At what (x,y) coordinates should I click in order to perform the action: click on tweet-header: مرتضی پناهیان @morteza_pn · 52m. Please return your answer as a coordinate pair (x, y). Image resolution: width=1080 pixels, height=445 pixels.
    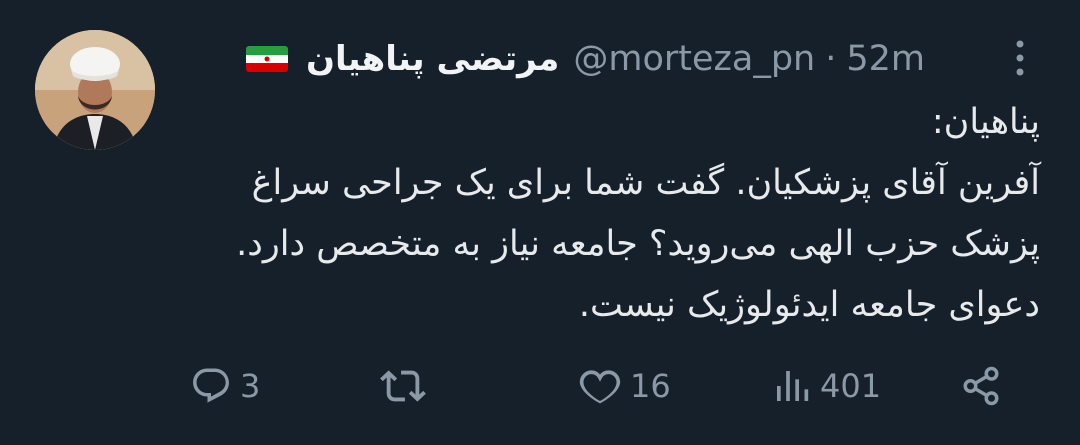
    Looking at the image, I should click on (585, 59).